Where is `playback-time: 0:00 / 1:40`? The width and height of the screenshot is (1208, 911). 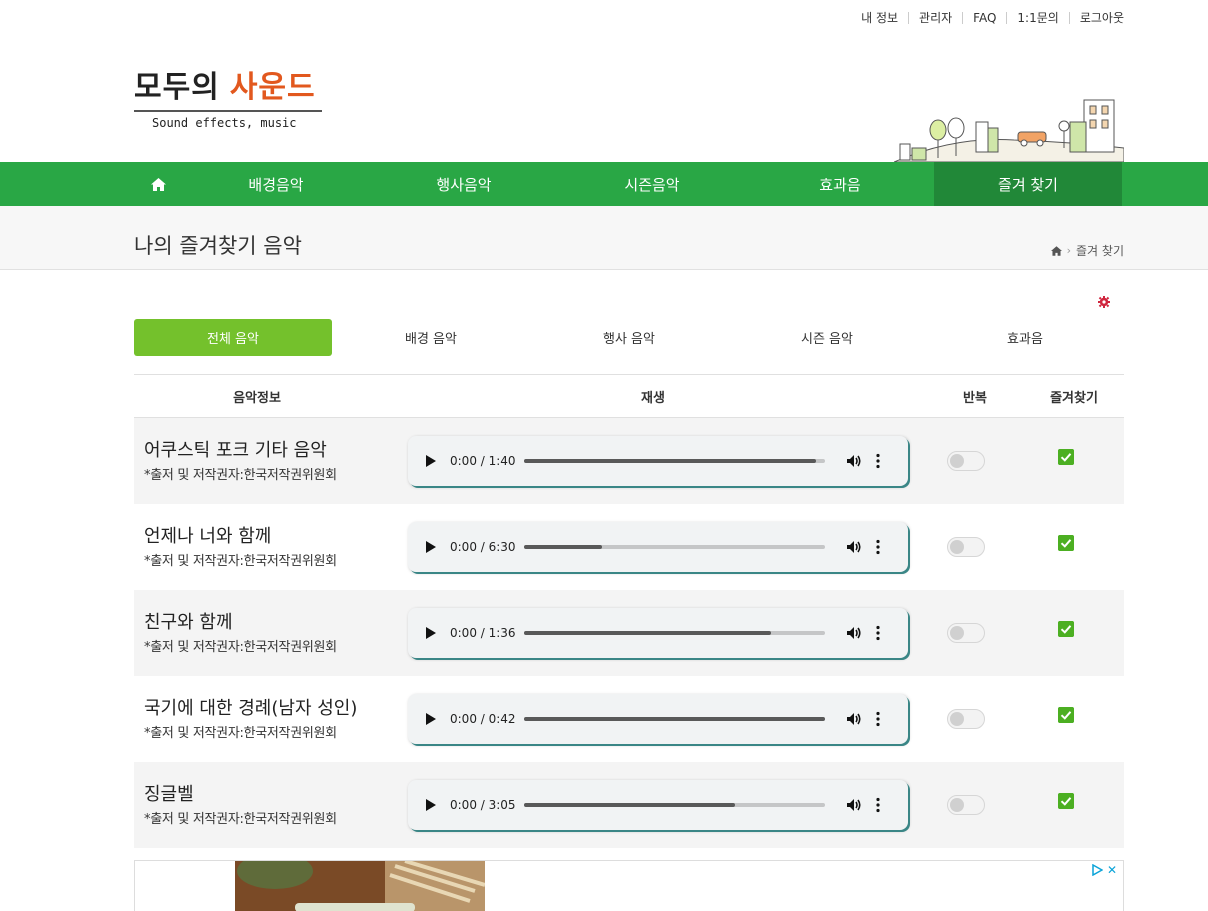
playback-time: 0:00 / 1:40 is located at coordinates (483, 461).